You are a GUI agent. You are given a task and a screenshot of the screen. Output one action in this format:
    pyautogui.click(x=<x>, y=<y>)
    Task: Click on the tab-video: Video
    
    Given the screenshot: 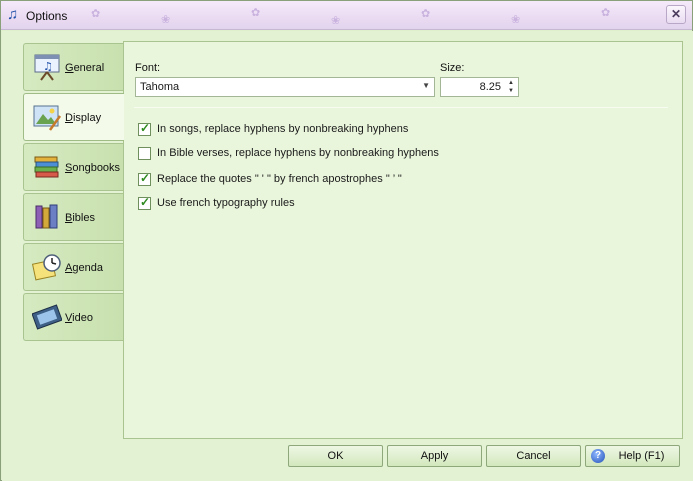 What is the action you would take?
    pyautogui.click(x=73, y=317)
    